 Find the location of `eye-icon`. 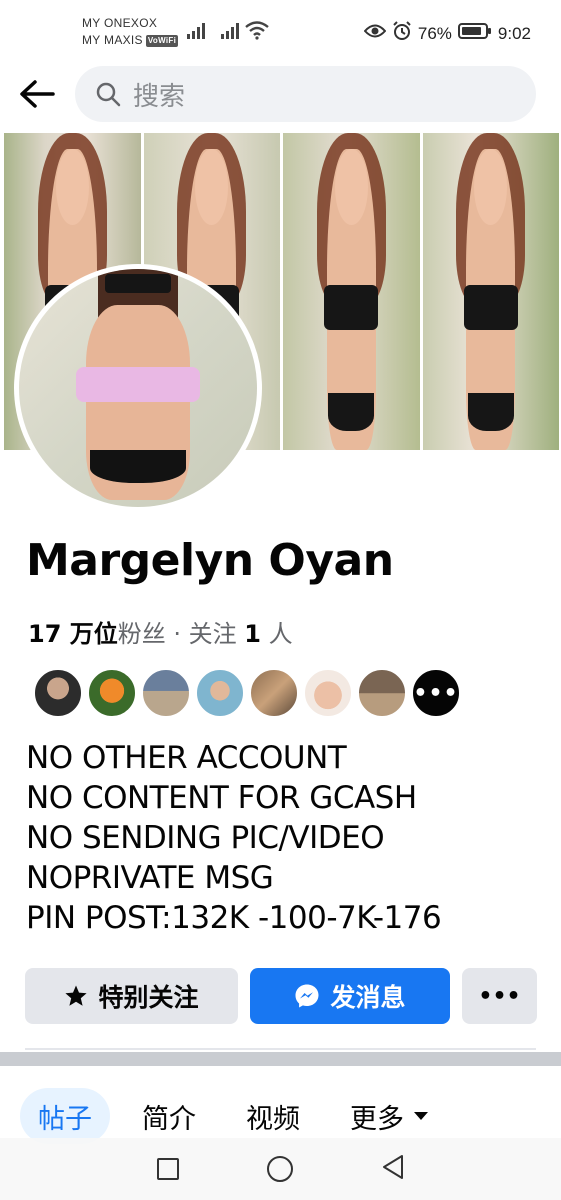

eye-icon is located at coordinates (375, 33).